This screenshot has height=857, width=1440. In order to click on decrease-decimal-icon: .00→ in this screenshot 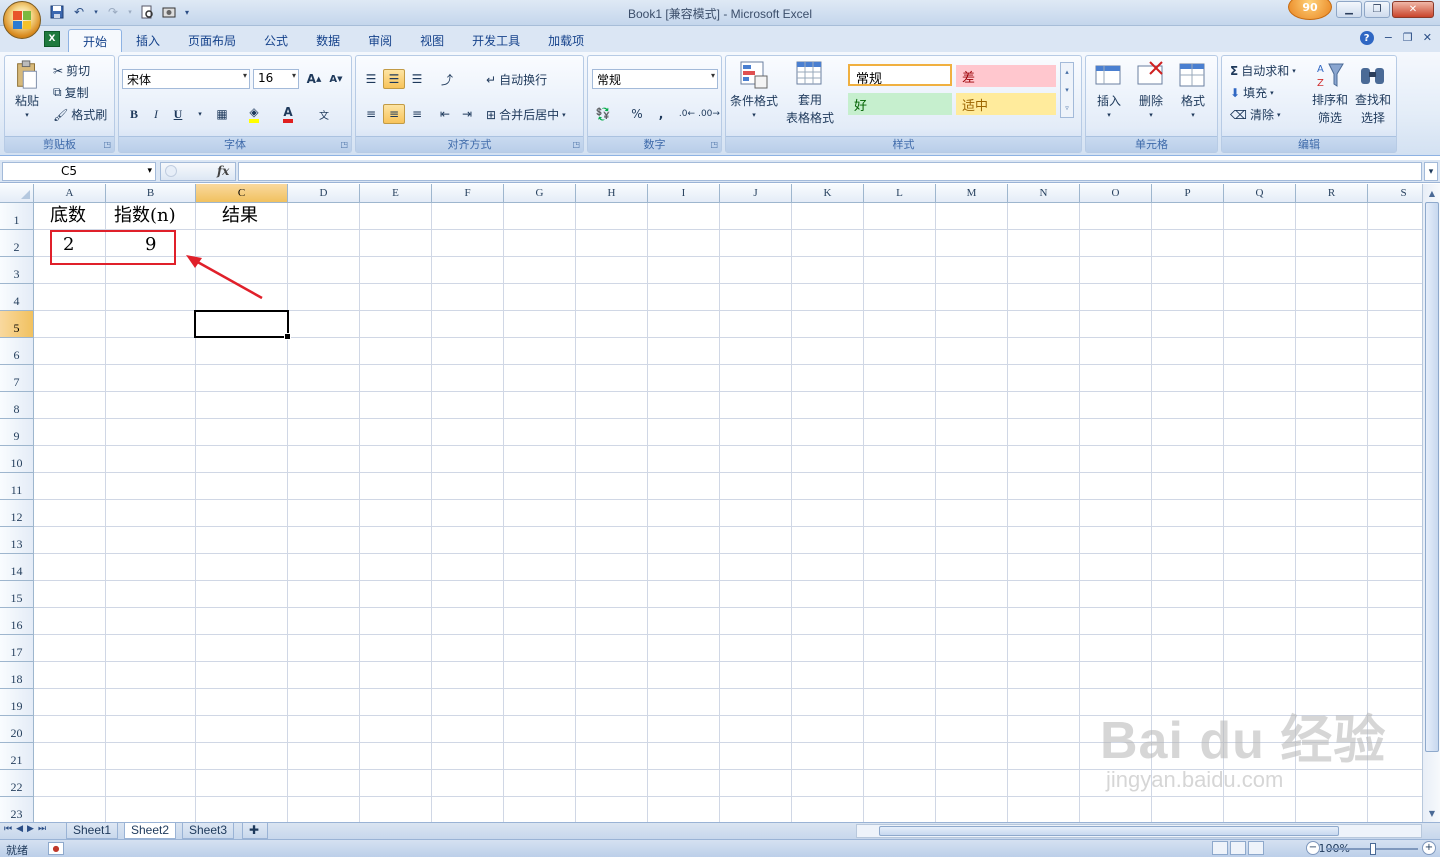, I will do `click(709, 114)`.